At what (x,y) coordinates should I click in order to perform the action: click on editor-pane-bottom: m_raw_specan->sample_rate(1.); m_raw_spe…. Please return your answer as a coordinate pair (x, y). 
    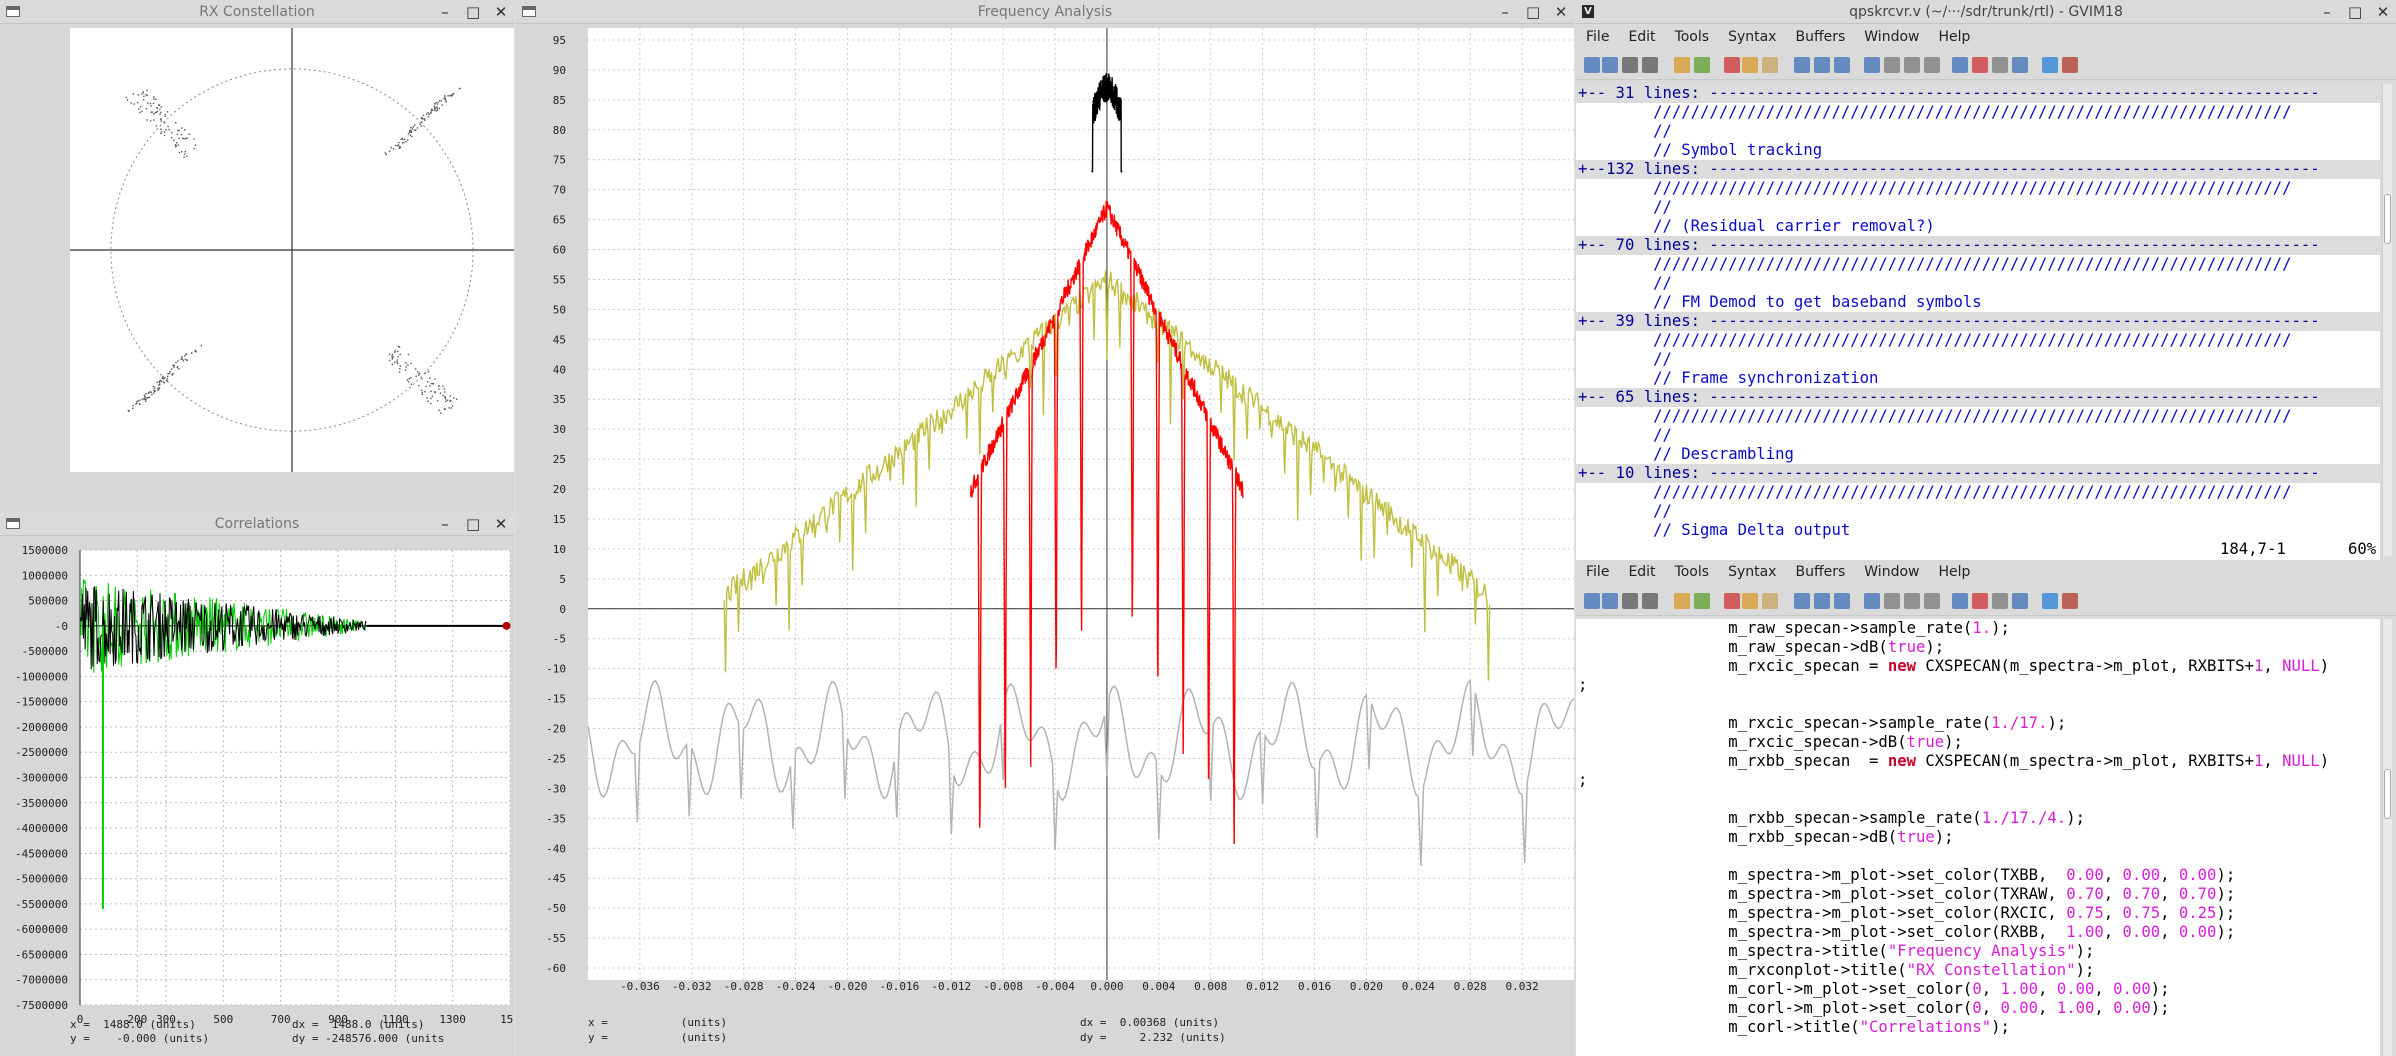
    Looking at the image, I should click on (1978, 837).